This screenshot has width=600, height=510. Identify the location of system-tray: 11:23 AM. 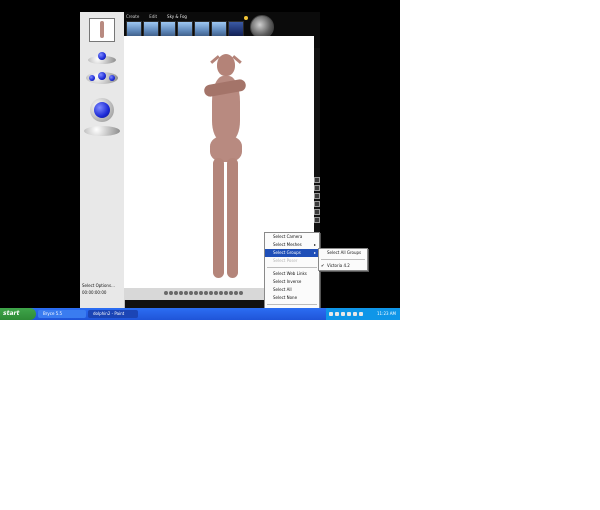
(363, 314).